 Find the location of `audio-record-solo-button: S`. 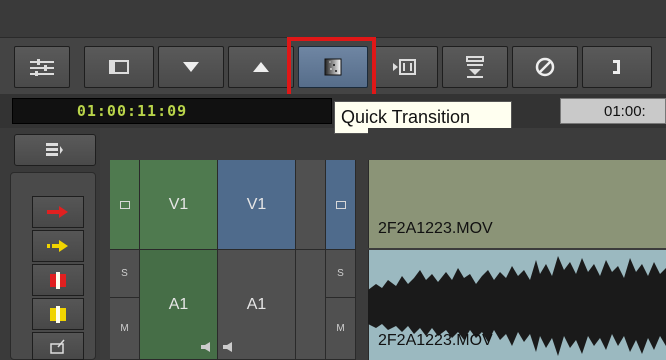

audio-record-solo-button: S is located at coordinates (341, 274).